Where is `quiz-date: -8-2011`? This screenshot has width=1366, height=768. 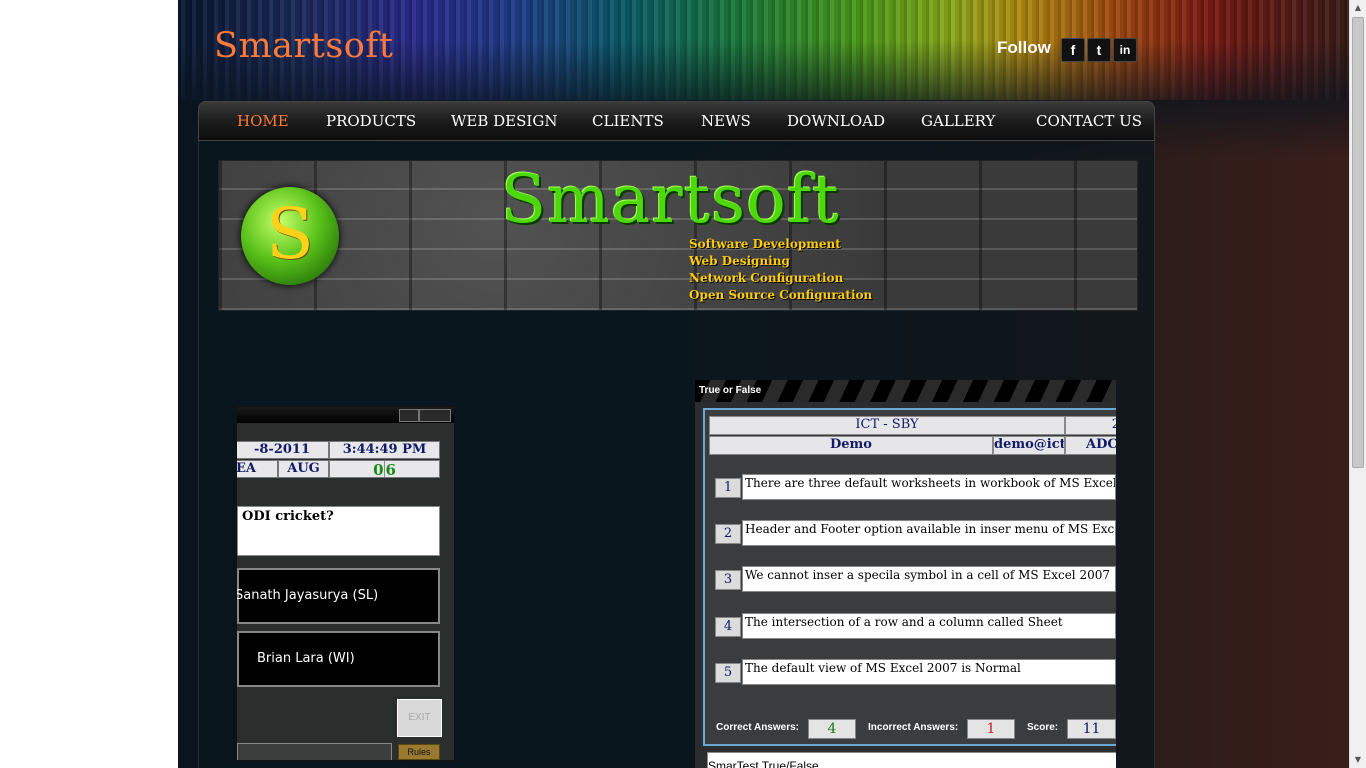
quiz-date: -8-2011 is located at coordinates (283, 450).